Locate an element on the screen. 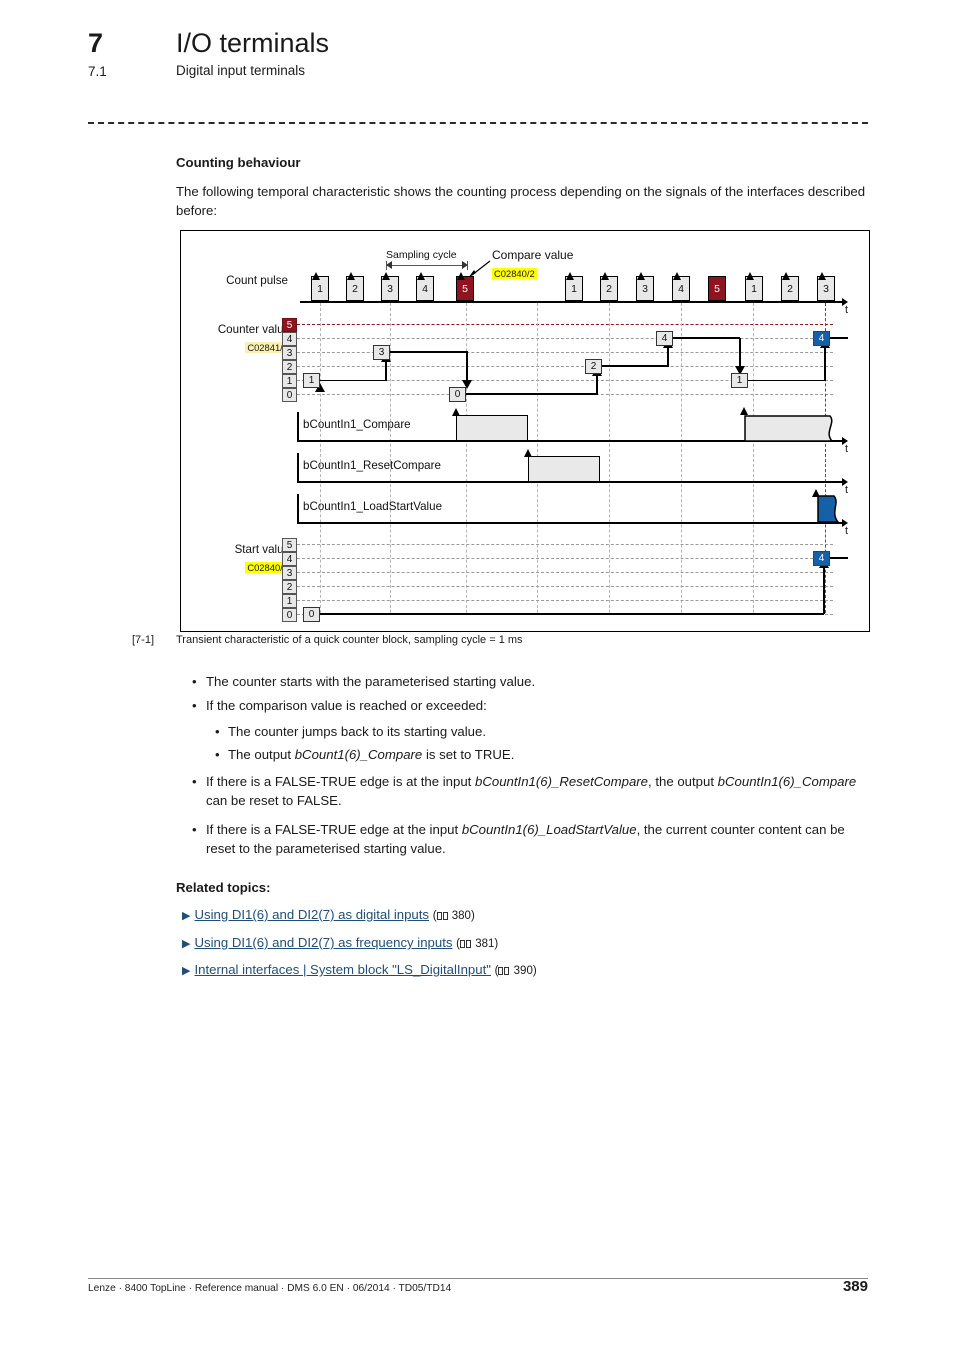 The image size is (954, 1350). bullet-text-post: can be reset to FALSE. is located at coordinates (274, 800).